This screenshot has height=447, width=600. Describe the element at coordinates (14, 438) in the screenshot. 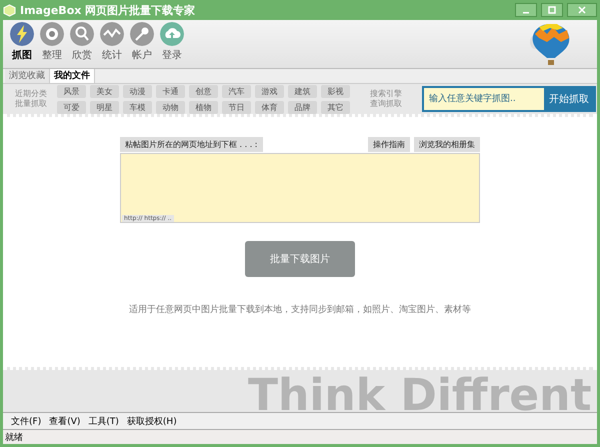

I see `status-text: 就绪` at that location.